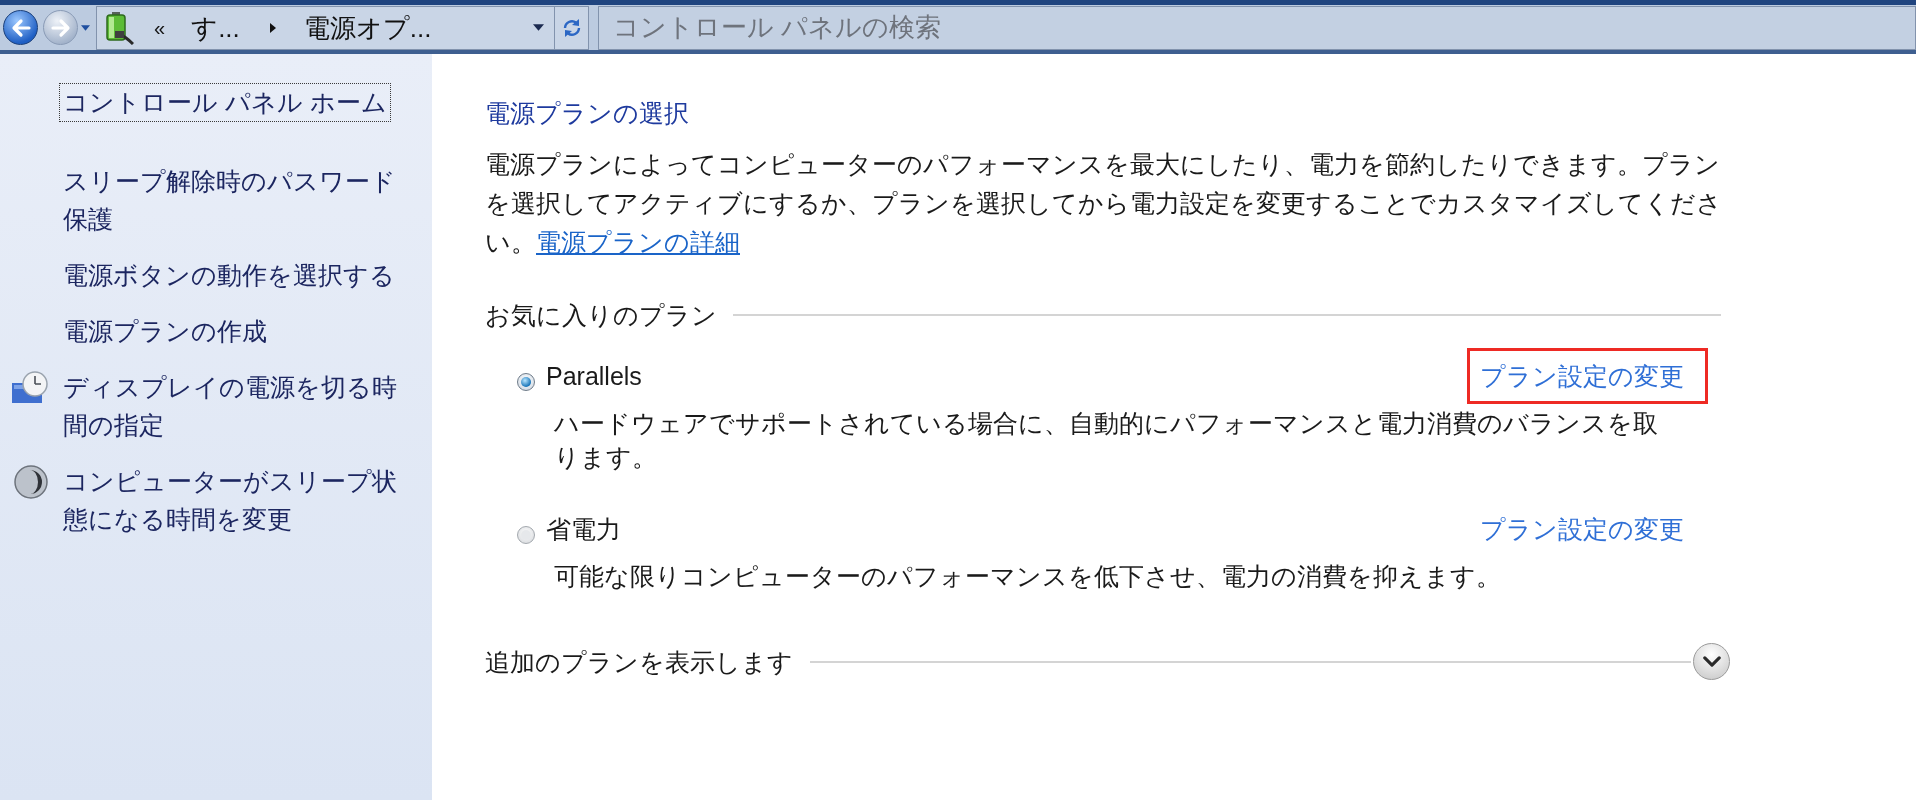 The height and width of the screenshot is (800, 1916). What do you see at coordinates (594, 376) in the screenshot?
I see `plan-name: Parallels` at bounding box center [594, 376].